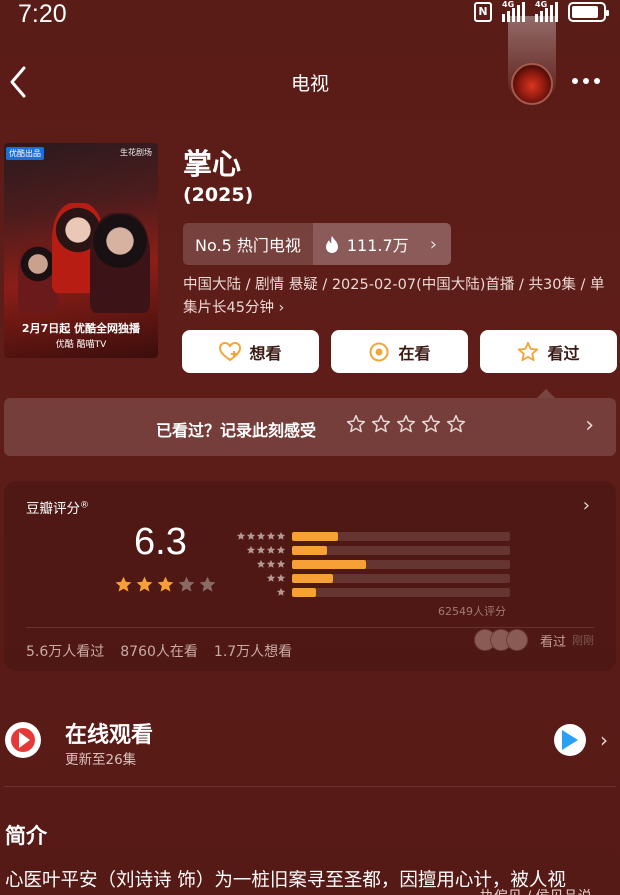  Describe the element at coordinates (591, 81) in the screenshot. I see `more-options-icon` at that location.